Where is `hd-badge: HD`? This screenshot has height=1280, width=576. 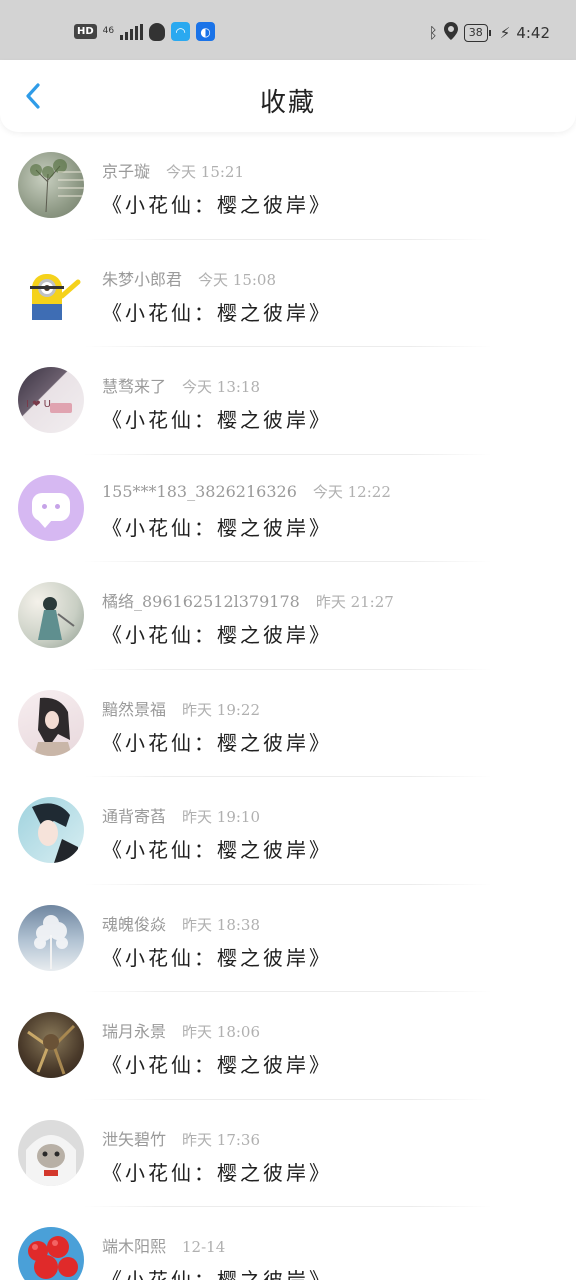 hd-badge: HD is located at coordinates (85, 31).